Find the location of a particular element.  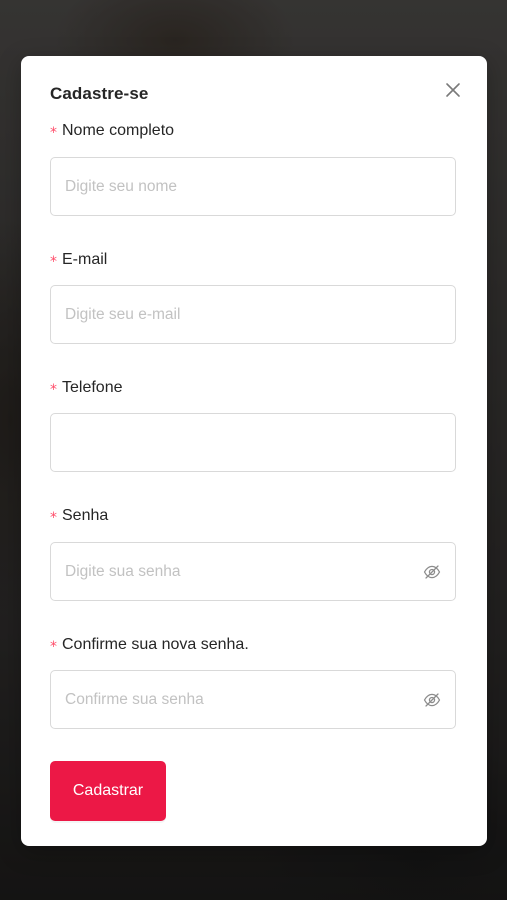

confirm-password-input is located at coordinates (253, 699).